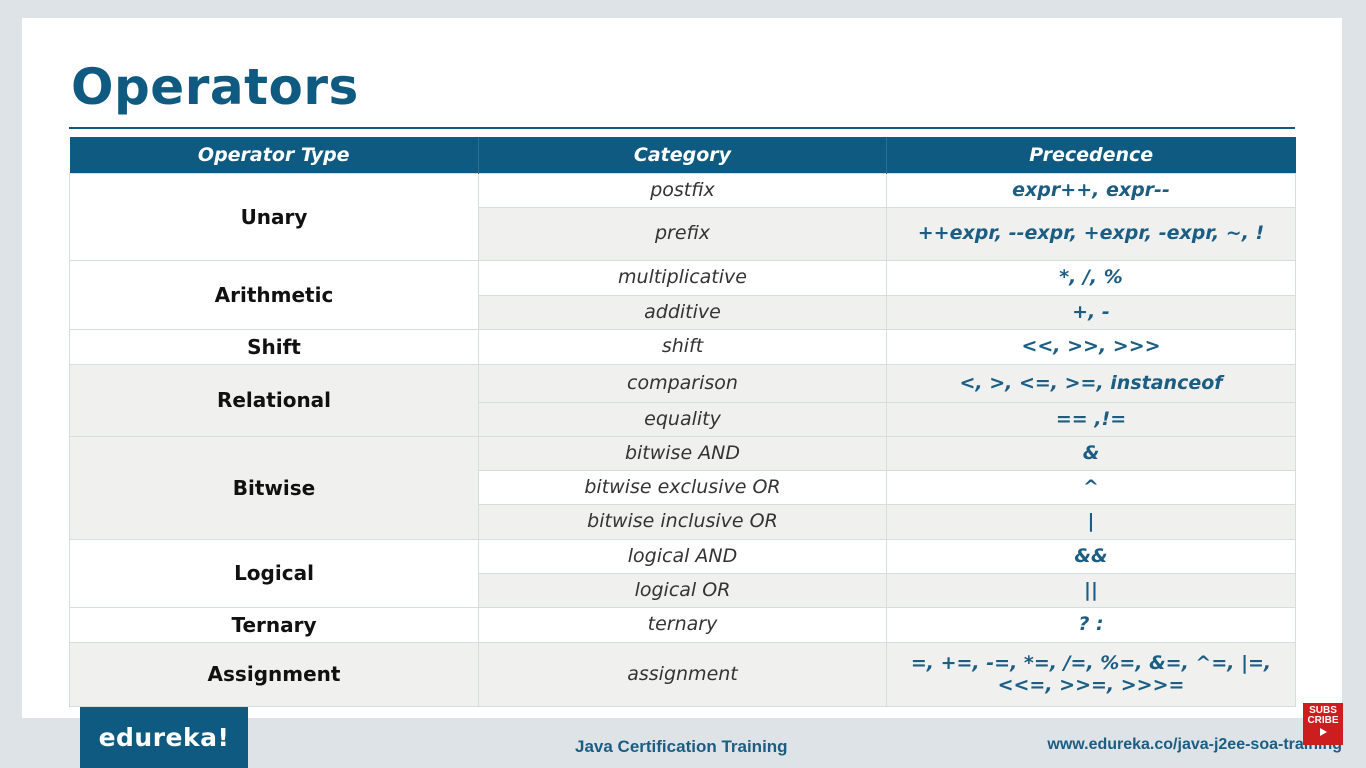 This screenshot has height=768, width=1366. What do you see at coordinates (1091, 155) in the screenshot?
I see `header-precedence: Precedence` at bounding box center [1091, 155].